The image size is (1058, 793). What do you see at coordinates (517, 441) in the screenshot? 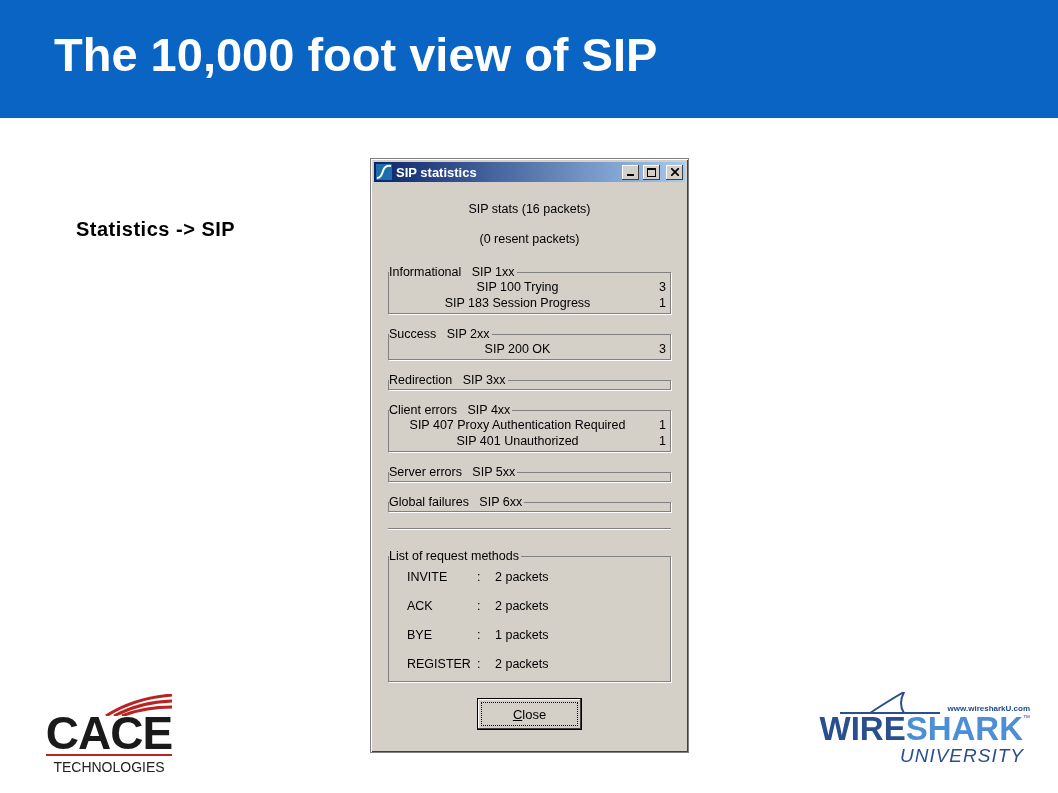
I see `status-label: SIP 401 Unauthorized` at bounding box center [517, 441].